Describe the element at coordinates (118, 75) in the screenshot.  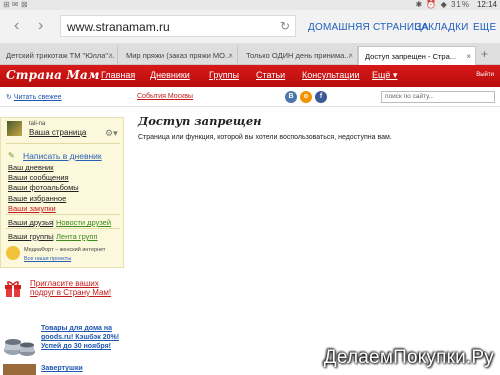
I see `nav-home: Главная` at that location.